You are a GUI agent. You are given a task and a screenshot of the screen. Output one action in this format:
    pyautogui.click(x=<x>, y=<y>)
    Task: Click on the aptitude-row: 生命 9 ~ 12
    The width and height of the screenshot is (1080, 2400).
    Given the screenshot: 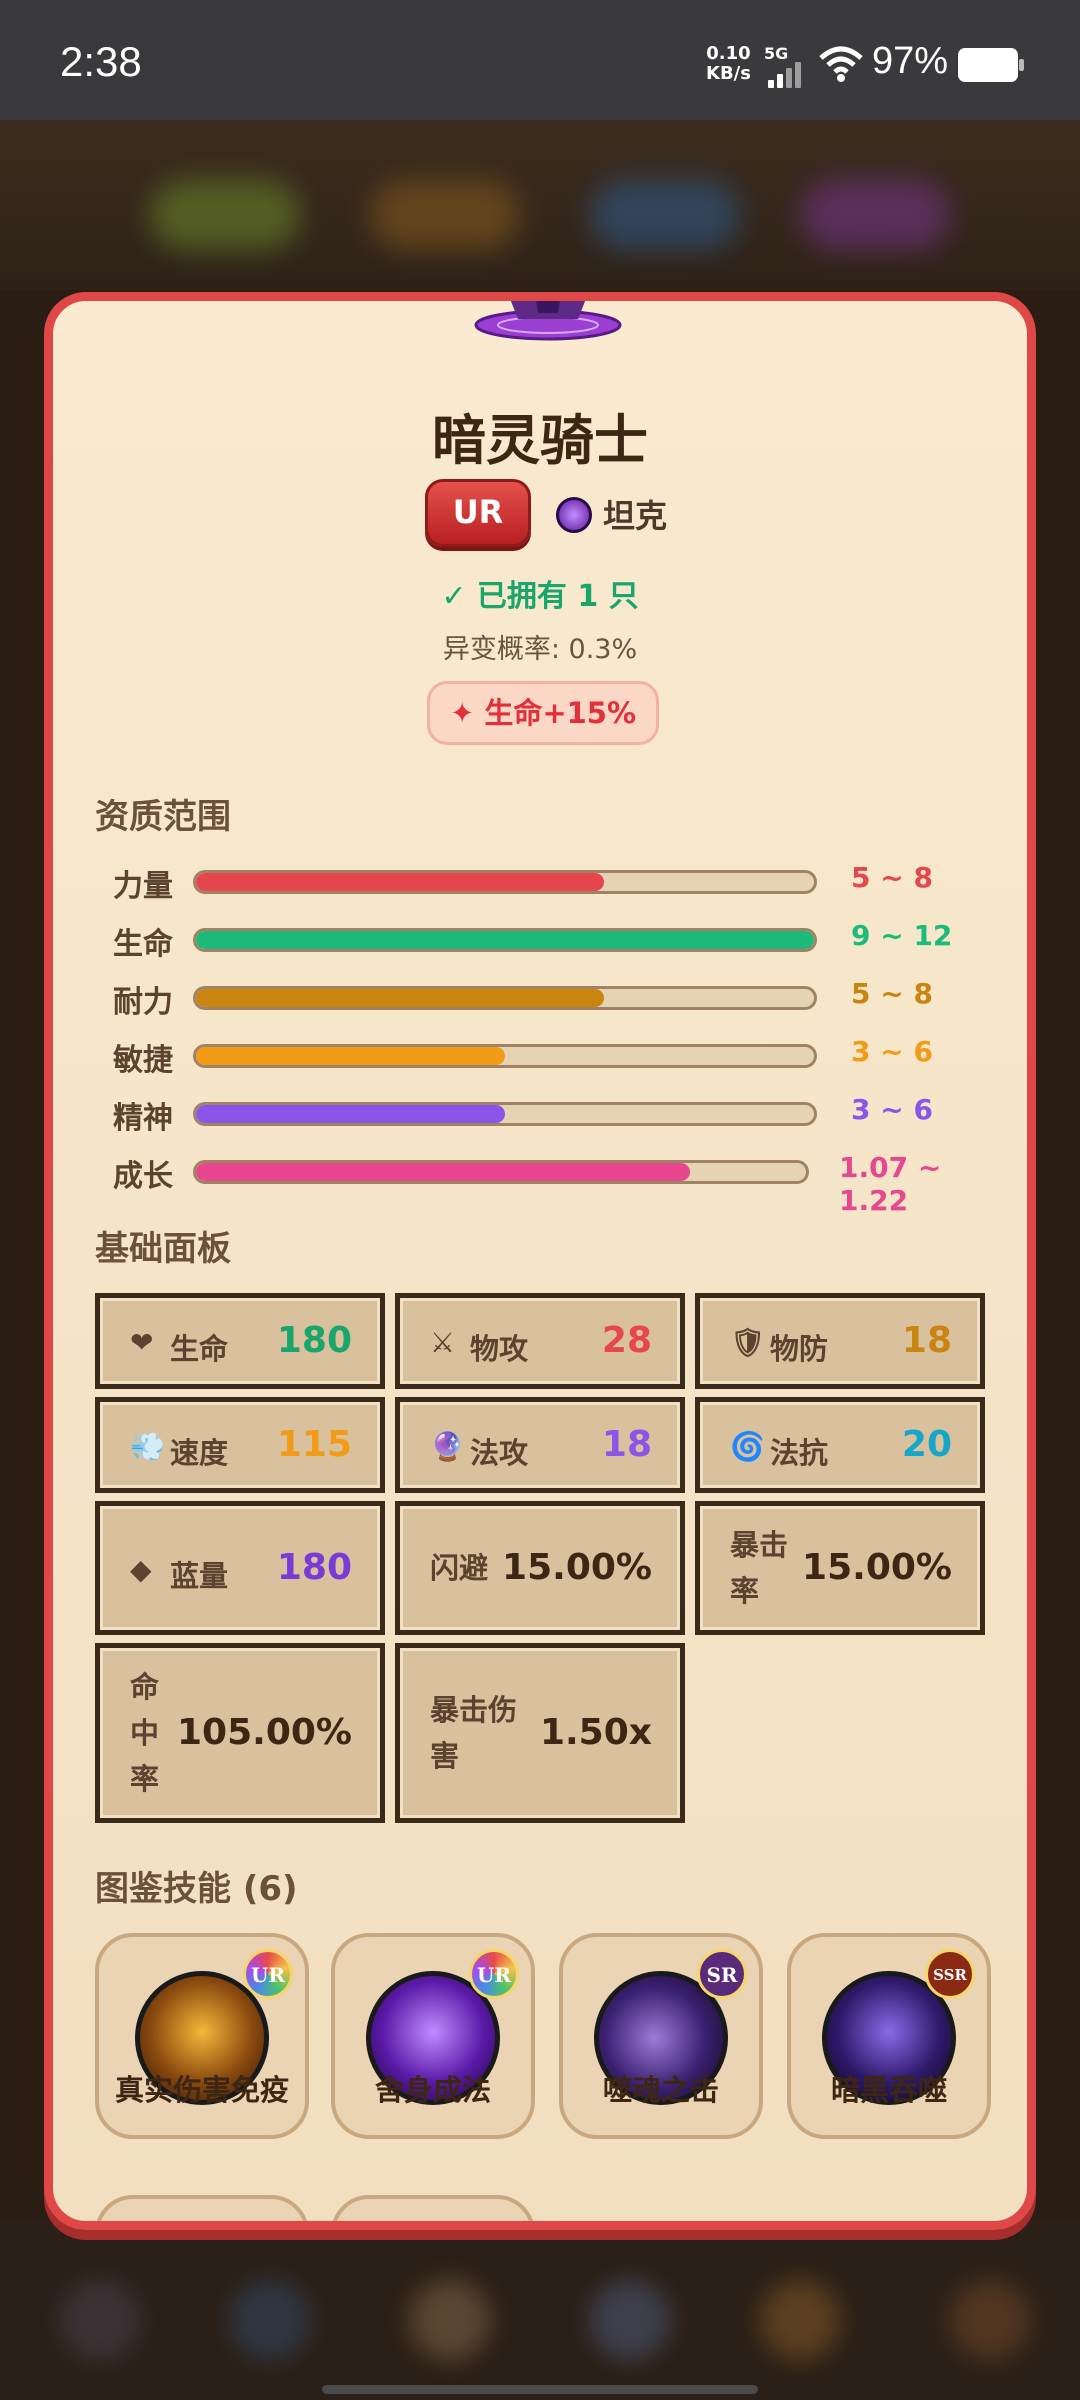 What is the action you would take?
    pyautogui.click(x=563, y=940)
    